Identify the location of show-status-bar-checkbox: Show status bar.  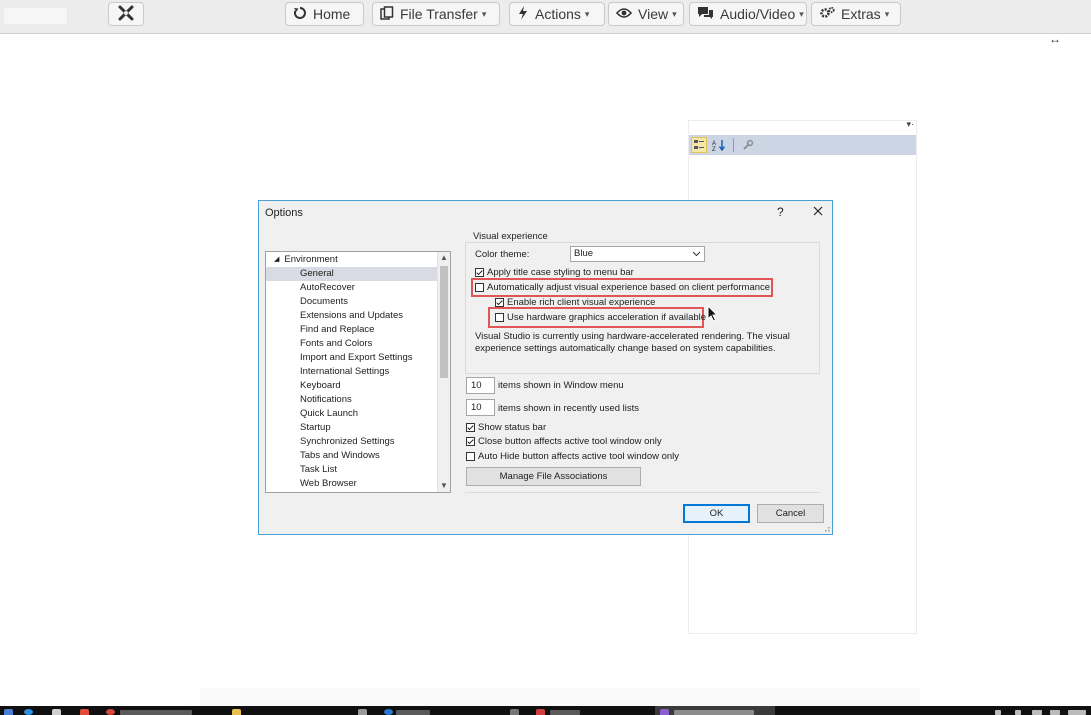
(506, 427).